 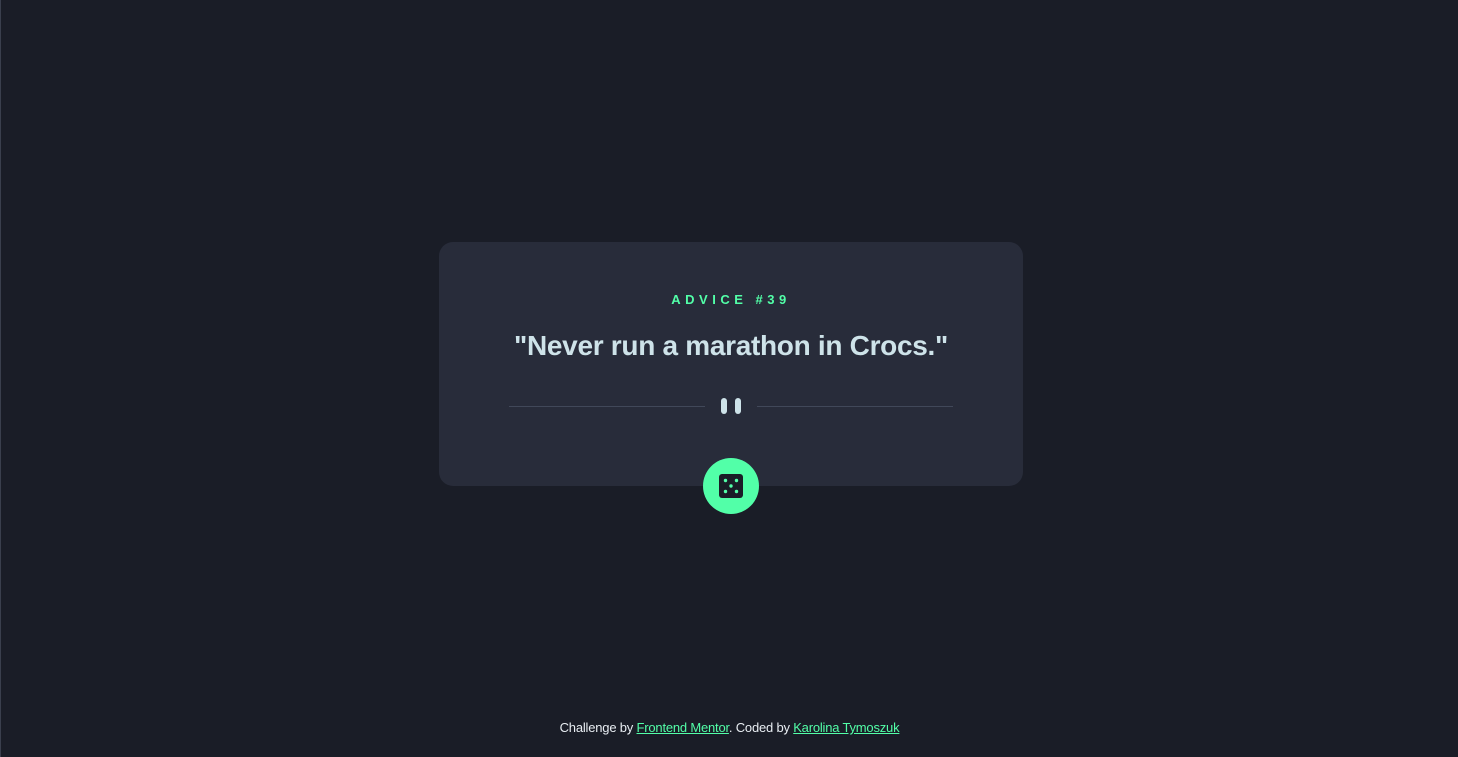 What do you see at coordinates (731, 345) in the screenshot?
I see `advice-quote: "Never run a marathon in Crocs."` at bounding box center [731, 345].